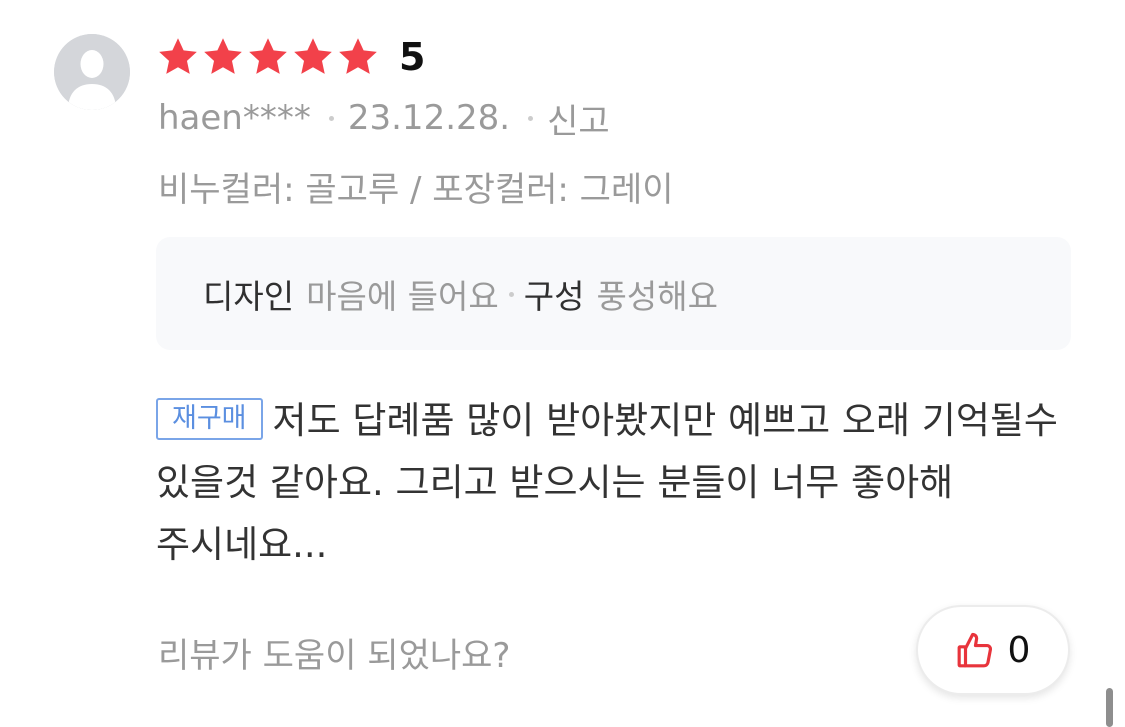 This screenshot has height=727, width=1125. Describe the element at coordinates (554, 296) in the screenshot. I see `summary-label-composition: 구성` at that location.